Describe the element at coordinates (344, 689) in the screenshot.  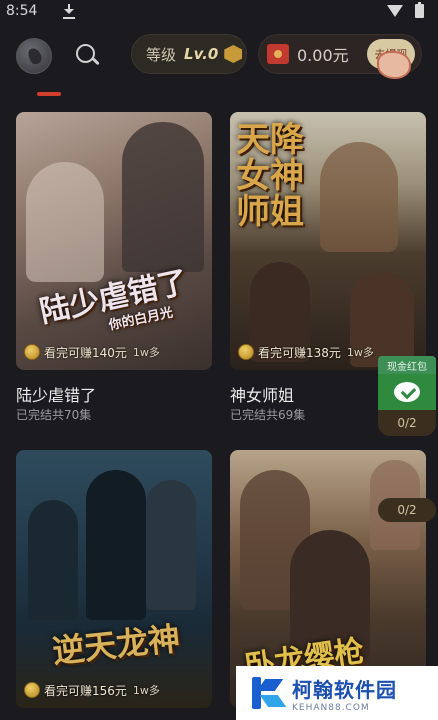
I see `watermark-name: 柯翰软件园` at that location.